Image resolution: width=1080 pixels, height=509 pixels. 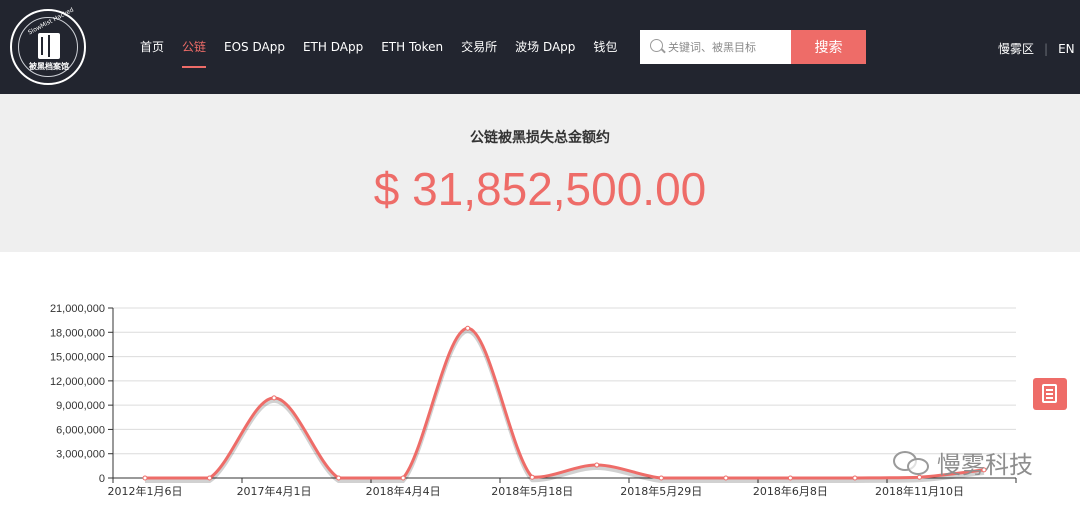 I want to click on watermark: 慢雾科技, so click(x=963, y=462).